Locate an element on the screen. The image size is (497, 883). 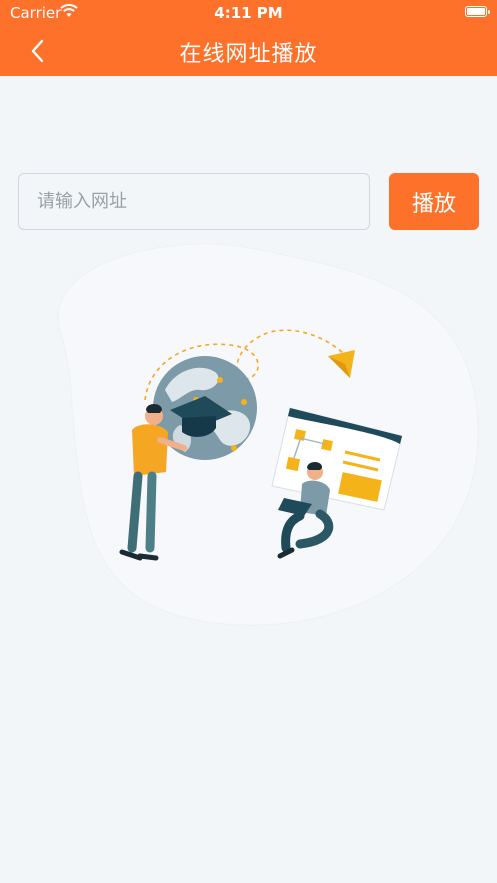
status-time: 4:11 PM is located at coordinates (248, 13).